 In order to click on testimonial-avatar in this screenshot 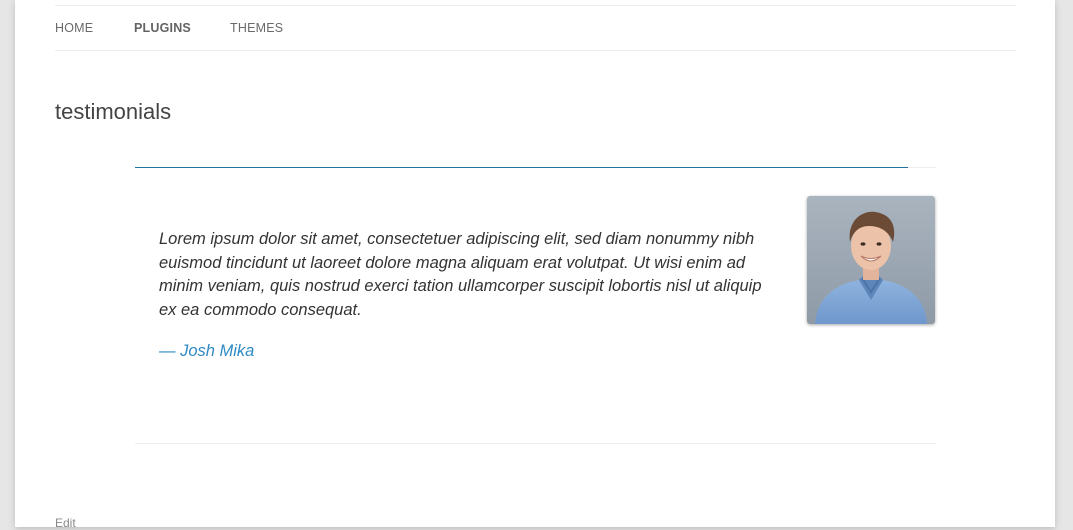, I will do `click(871, 260)`.